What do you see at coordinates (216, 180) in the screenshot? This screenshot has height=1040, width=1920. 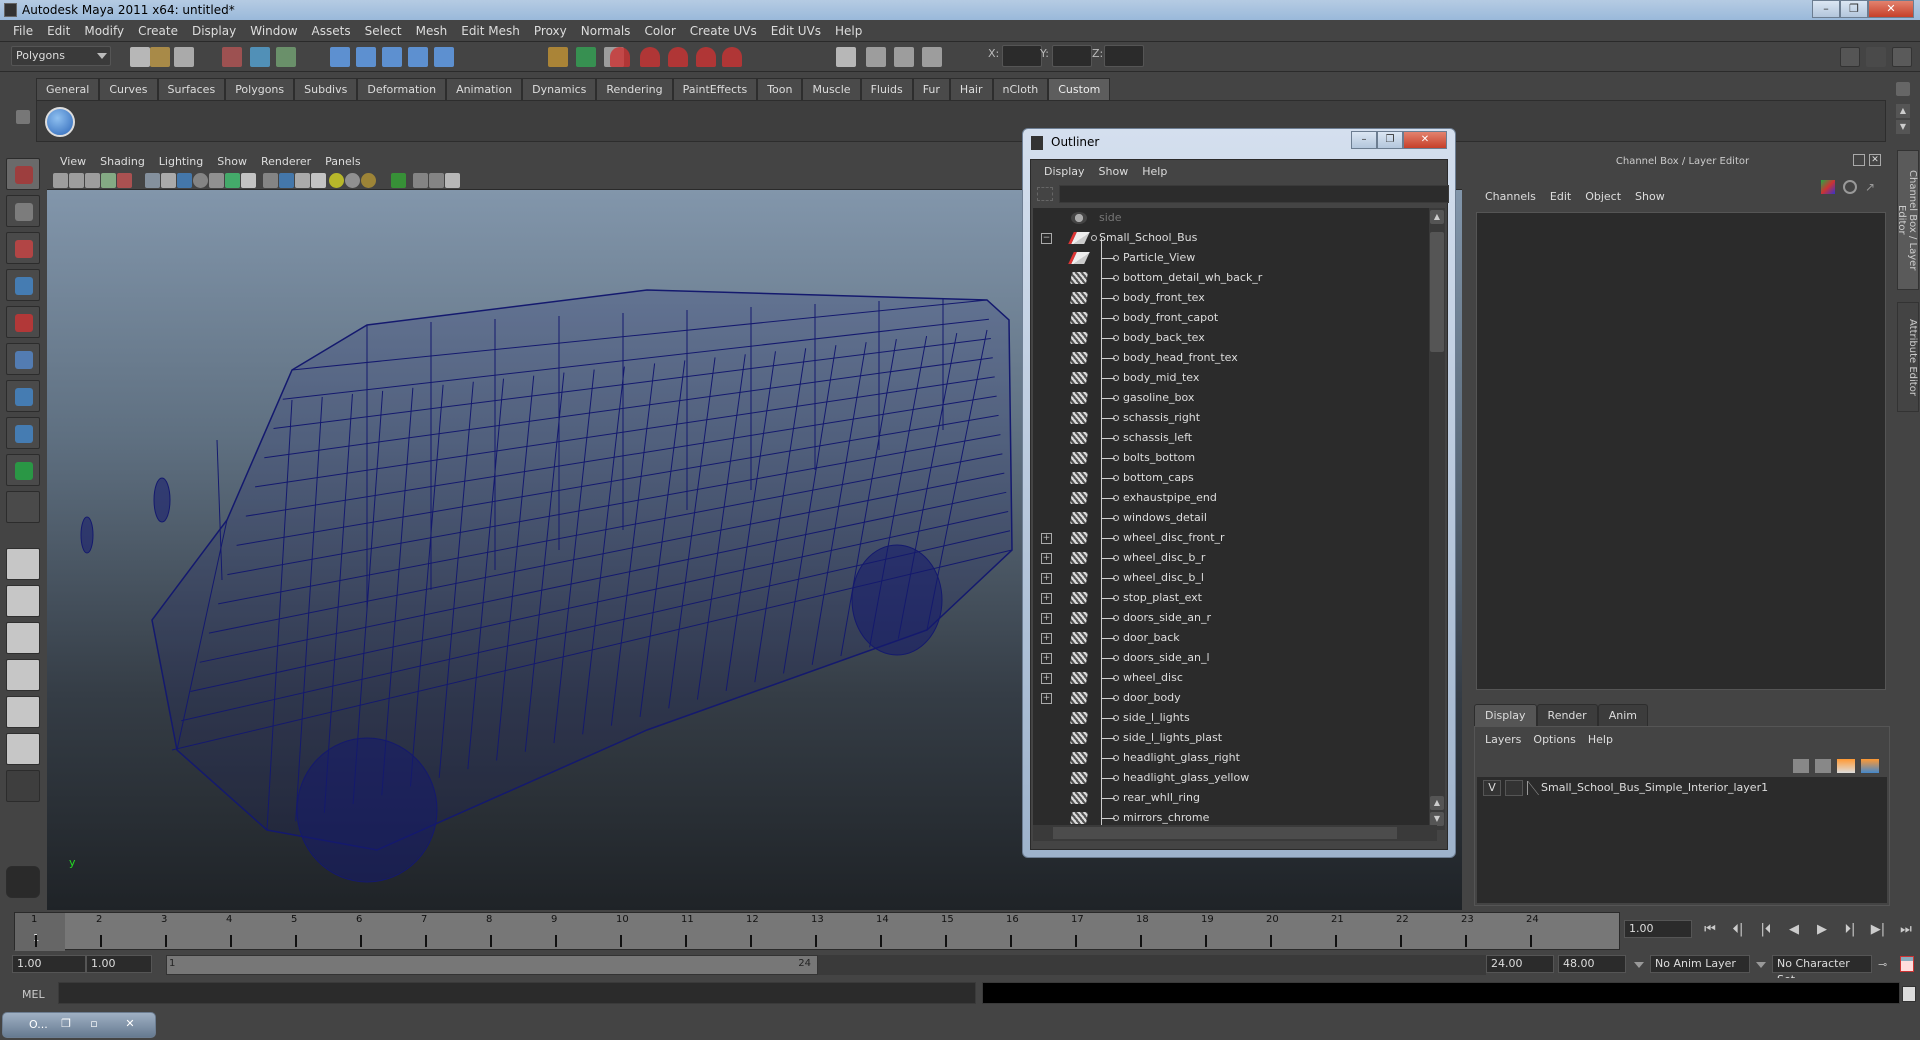 I see `xray-icon` at bounding box center [216, 180].